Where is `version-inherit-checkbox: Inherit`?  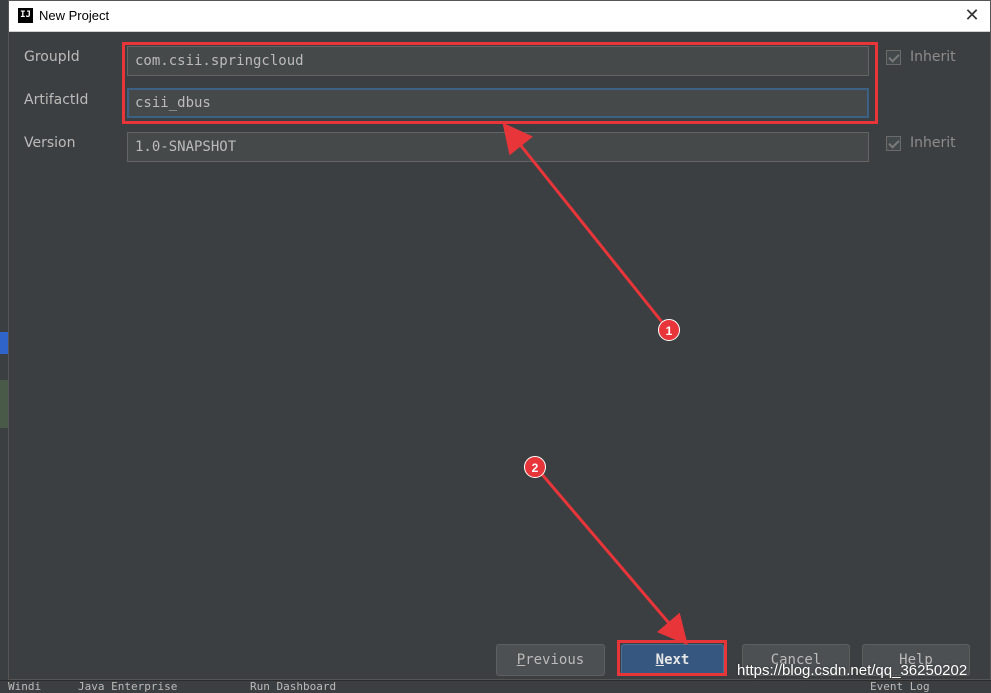 version-inherit-checkbox: Inherit is located at coordinates (921, 143).